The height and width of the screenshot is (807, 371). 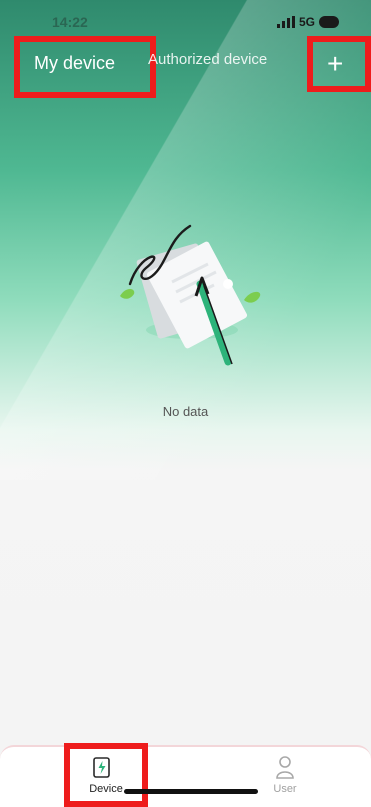 I want to click on tab-my-device: My device, so click(x=85, y=67).